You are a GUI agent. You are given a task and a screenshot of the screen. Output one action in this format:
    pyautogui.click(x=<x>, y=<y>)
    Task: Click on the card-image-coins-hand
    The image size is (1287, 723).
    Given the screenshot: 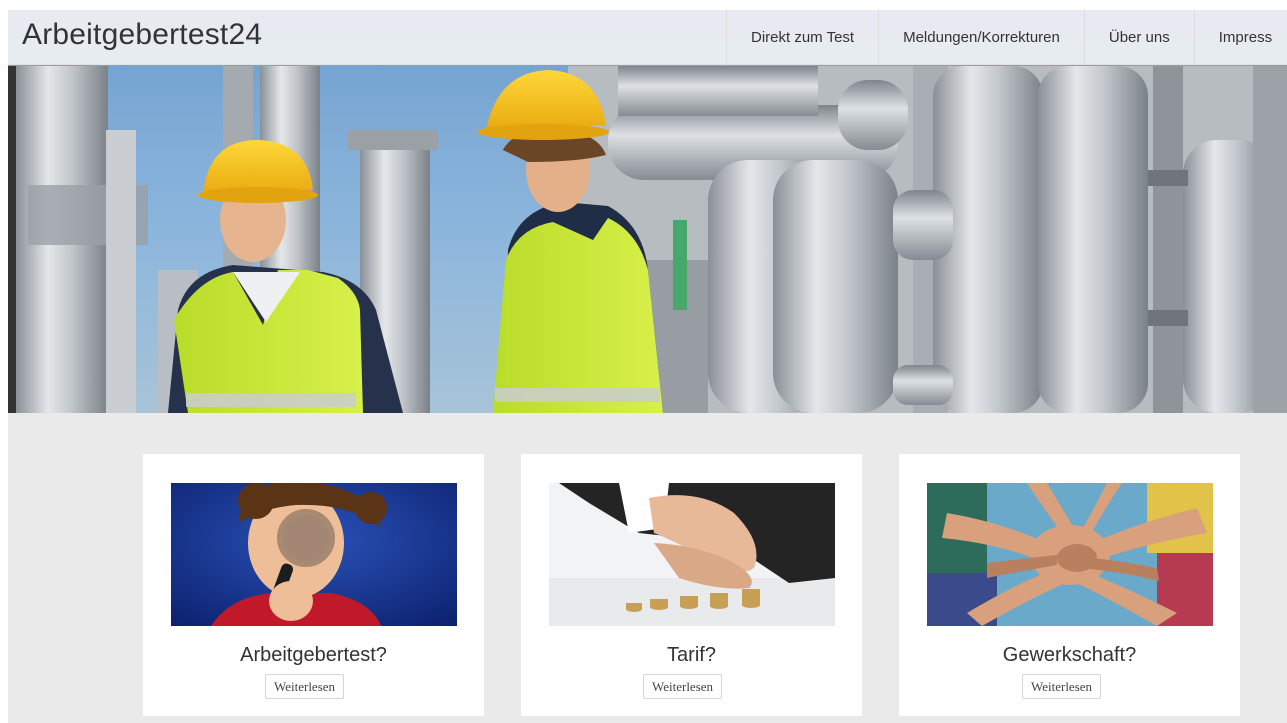 What is the action you would take?
    pyautogui.click(x=692, y=554)
    